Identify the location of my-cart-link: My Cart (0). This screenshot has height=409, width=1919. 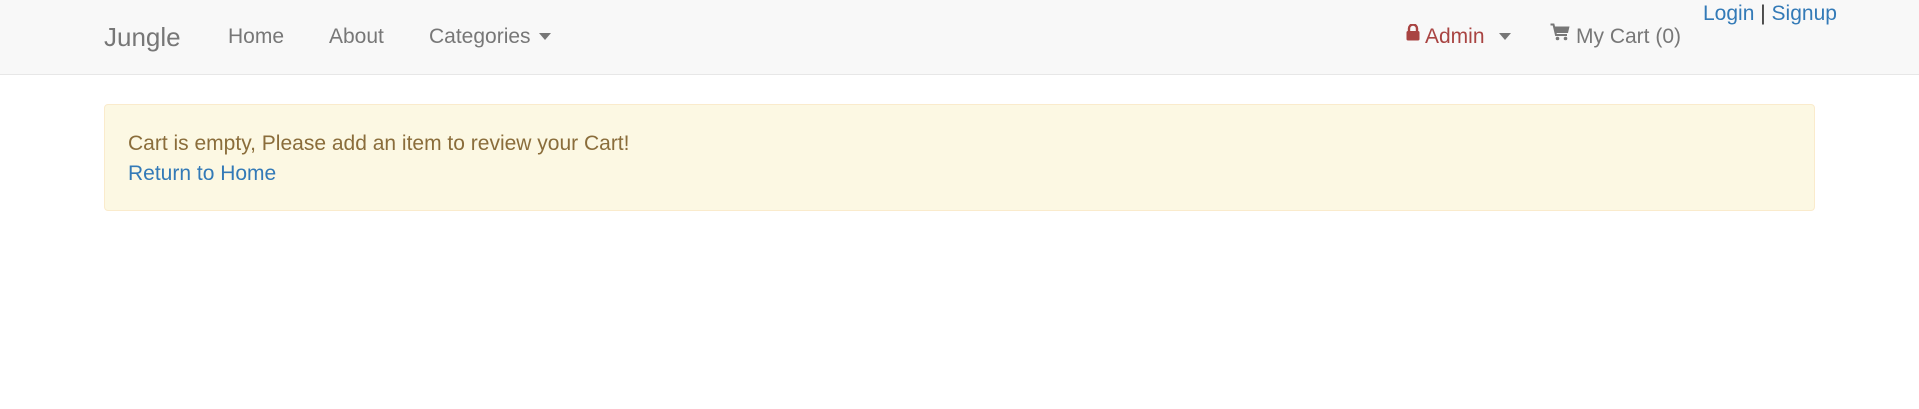
(1615, 37).